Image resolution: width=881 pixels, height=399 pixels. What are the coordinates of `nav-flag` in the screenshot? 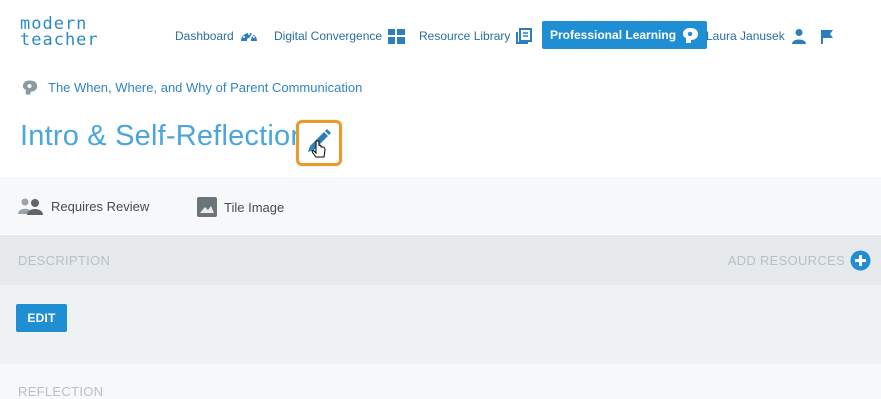 It's located at (827, 36).